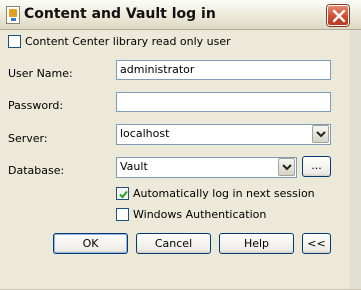 This screenshot has width=361, height=290. What do you see at coordinates (40, 73) in the screenshot?
I see `username-label: User Name:` at bounding box center [40, 73].